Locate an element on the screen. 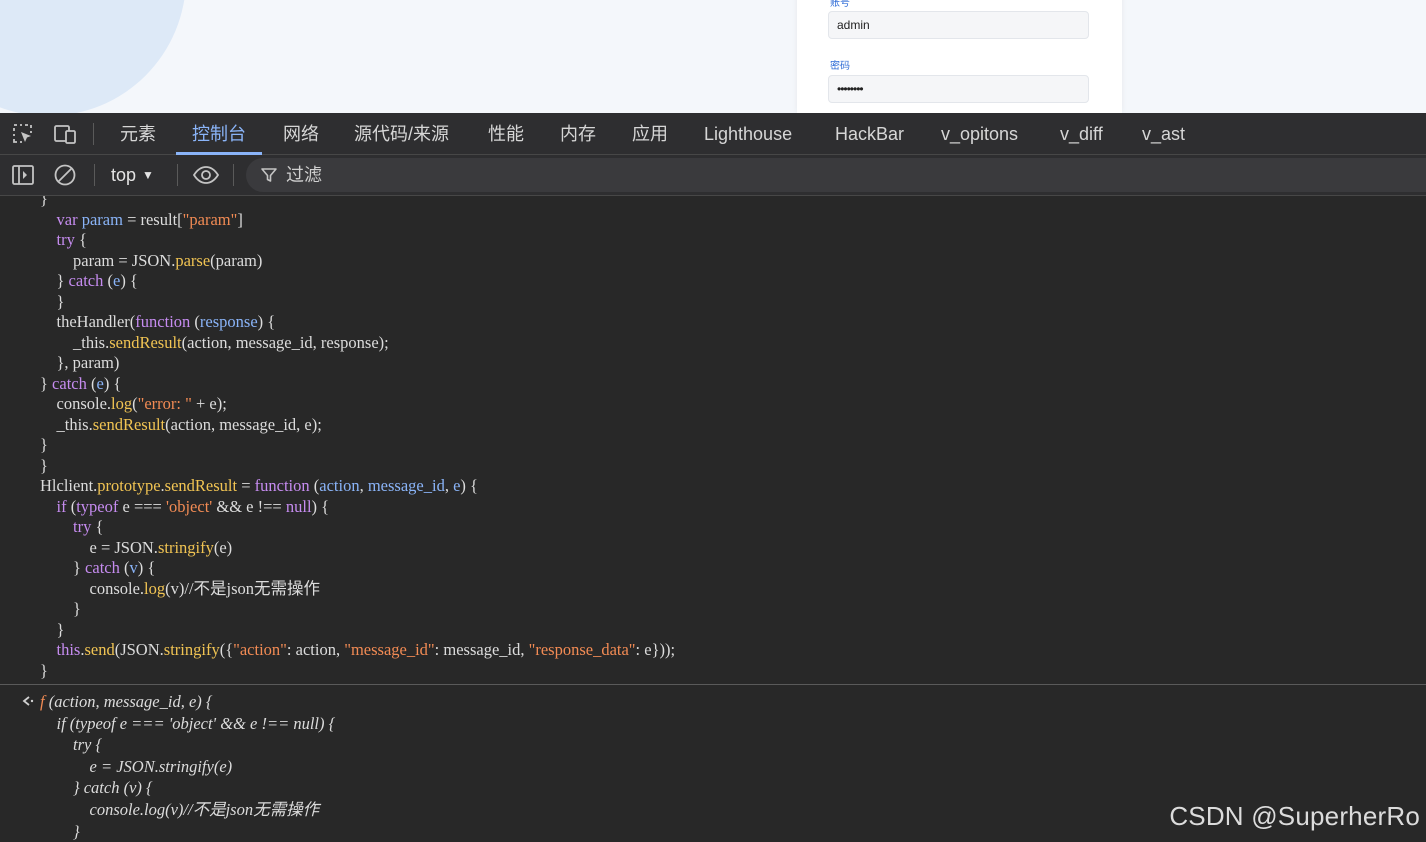  code-line: console.log(v)//不是json无需操作 is located at coordinates (187, 810).